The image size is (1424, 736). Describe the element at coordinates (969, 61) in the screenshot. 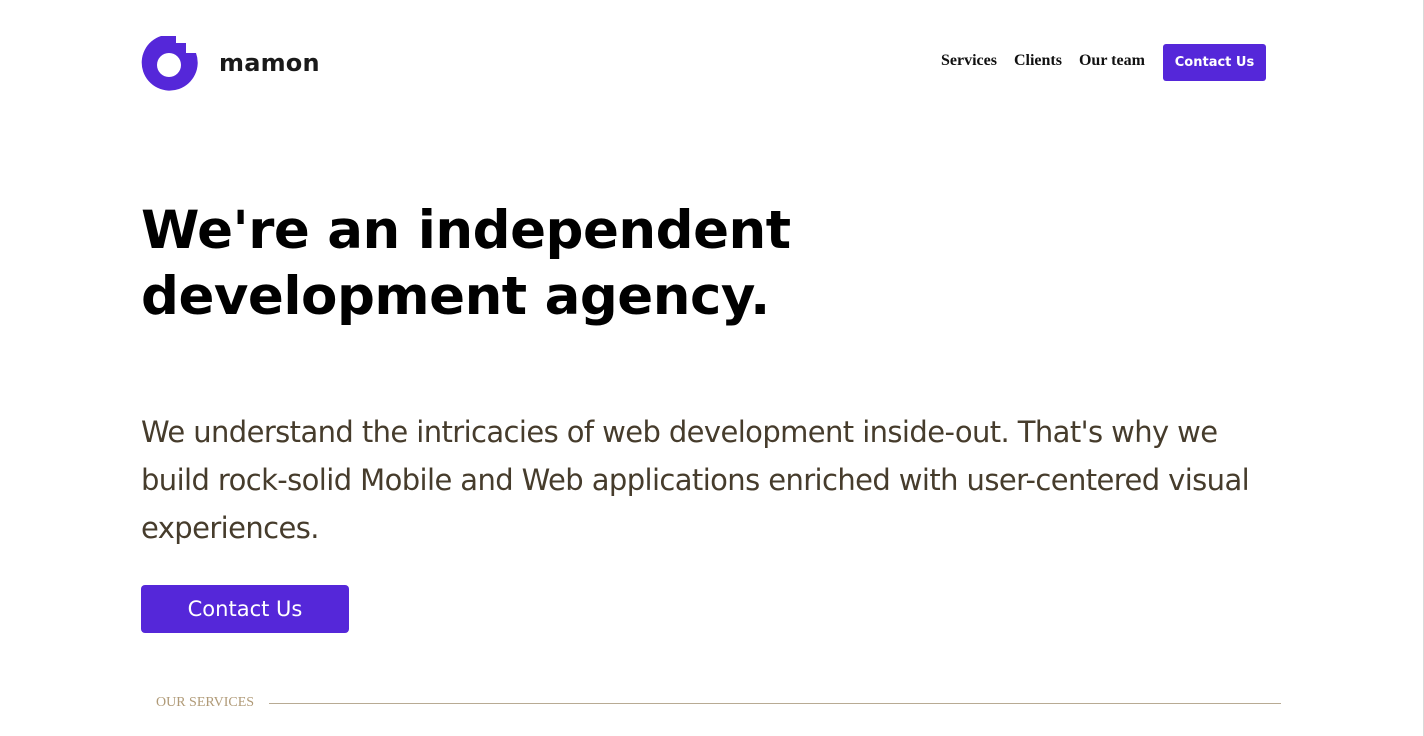

I see `nav-item-services: Services` at that location.